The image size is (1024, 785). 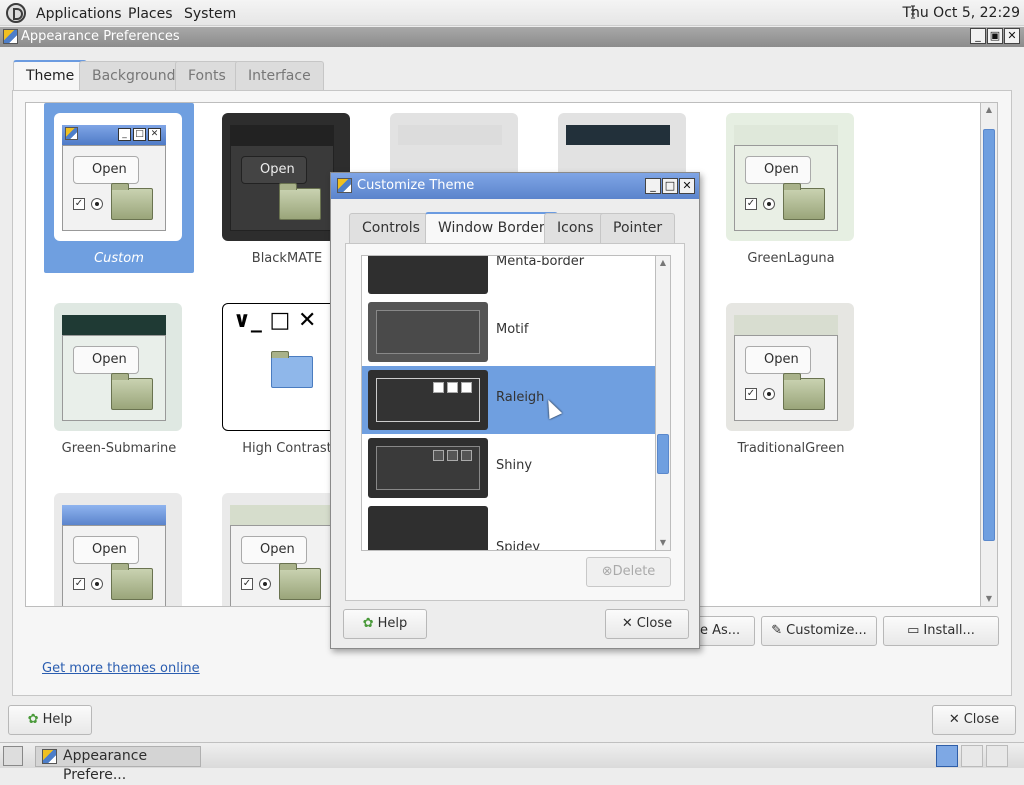 I want to click on window-border-list: Menta-border Motif Raleigh Shiny Spidey, so click(x=508, y=403).